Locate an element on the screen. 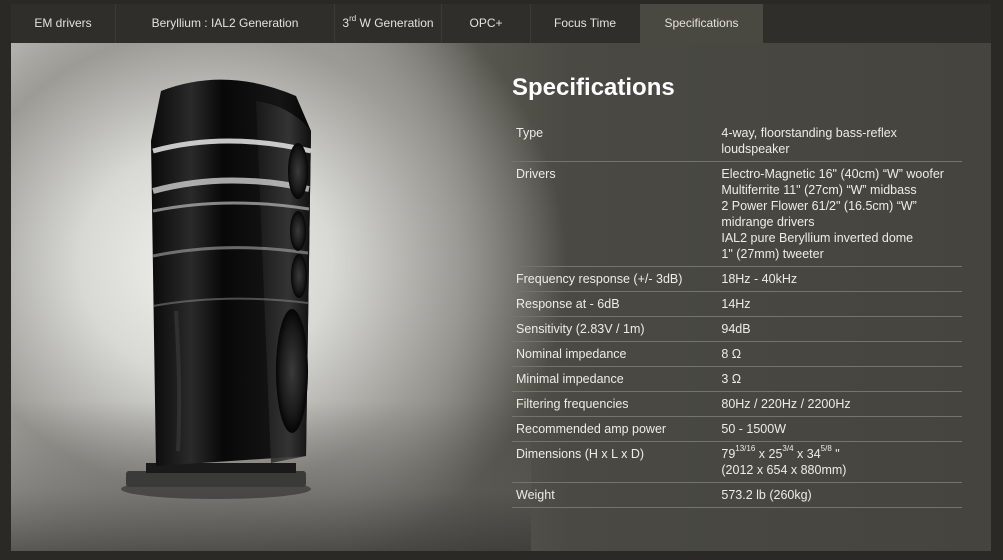 The image size is (1003, 560). speaker-product-image is located at coordinates (216, 289).